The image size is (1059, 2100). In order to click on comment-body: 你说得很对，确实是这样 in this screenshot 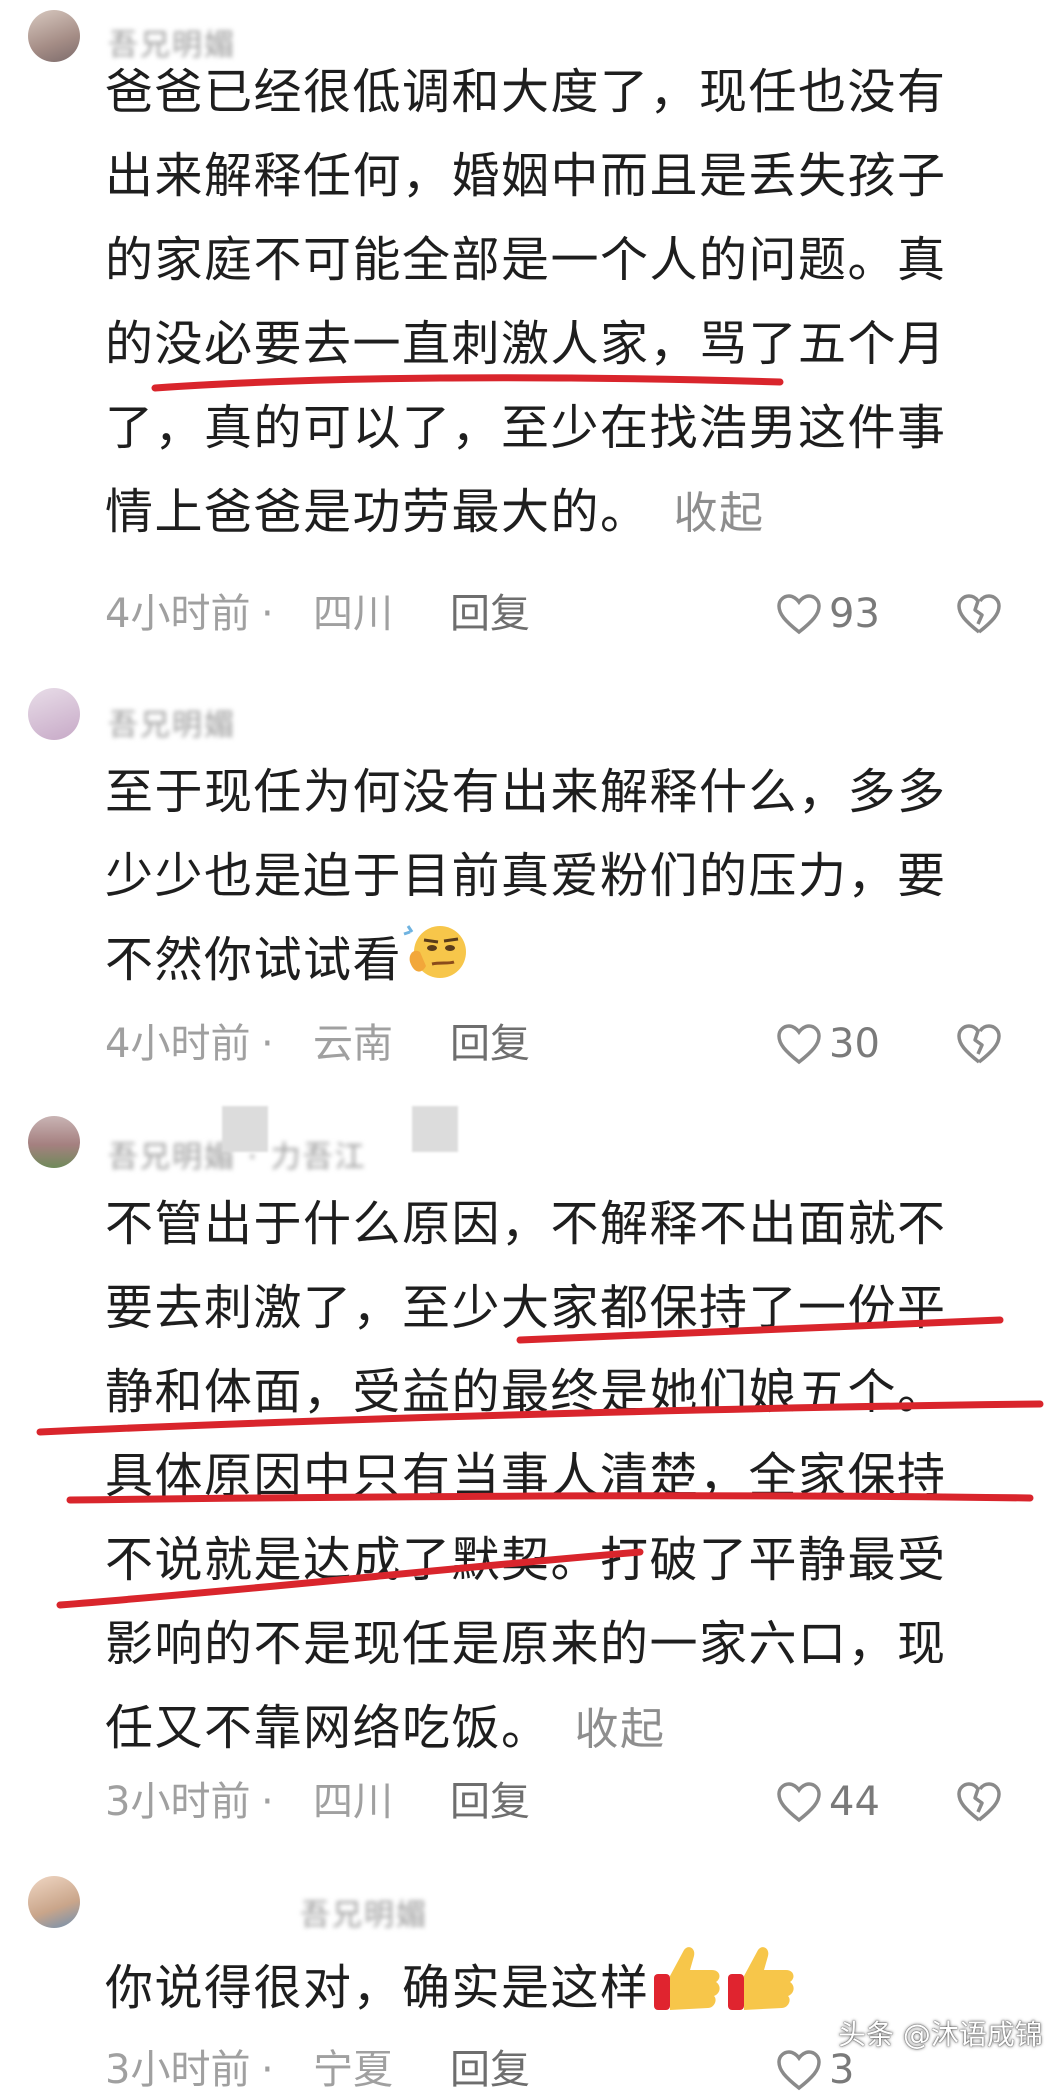, I will do `click(377, 1988)`.